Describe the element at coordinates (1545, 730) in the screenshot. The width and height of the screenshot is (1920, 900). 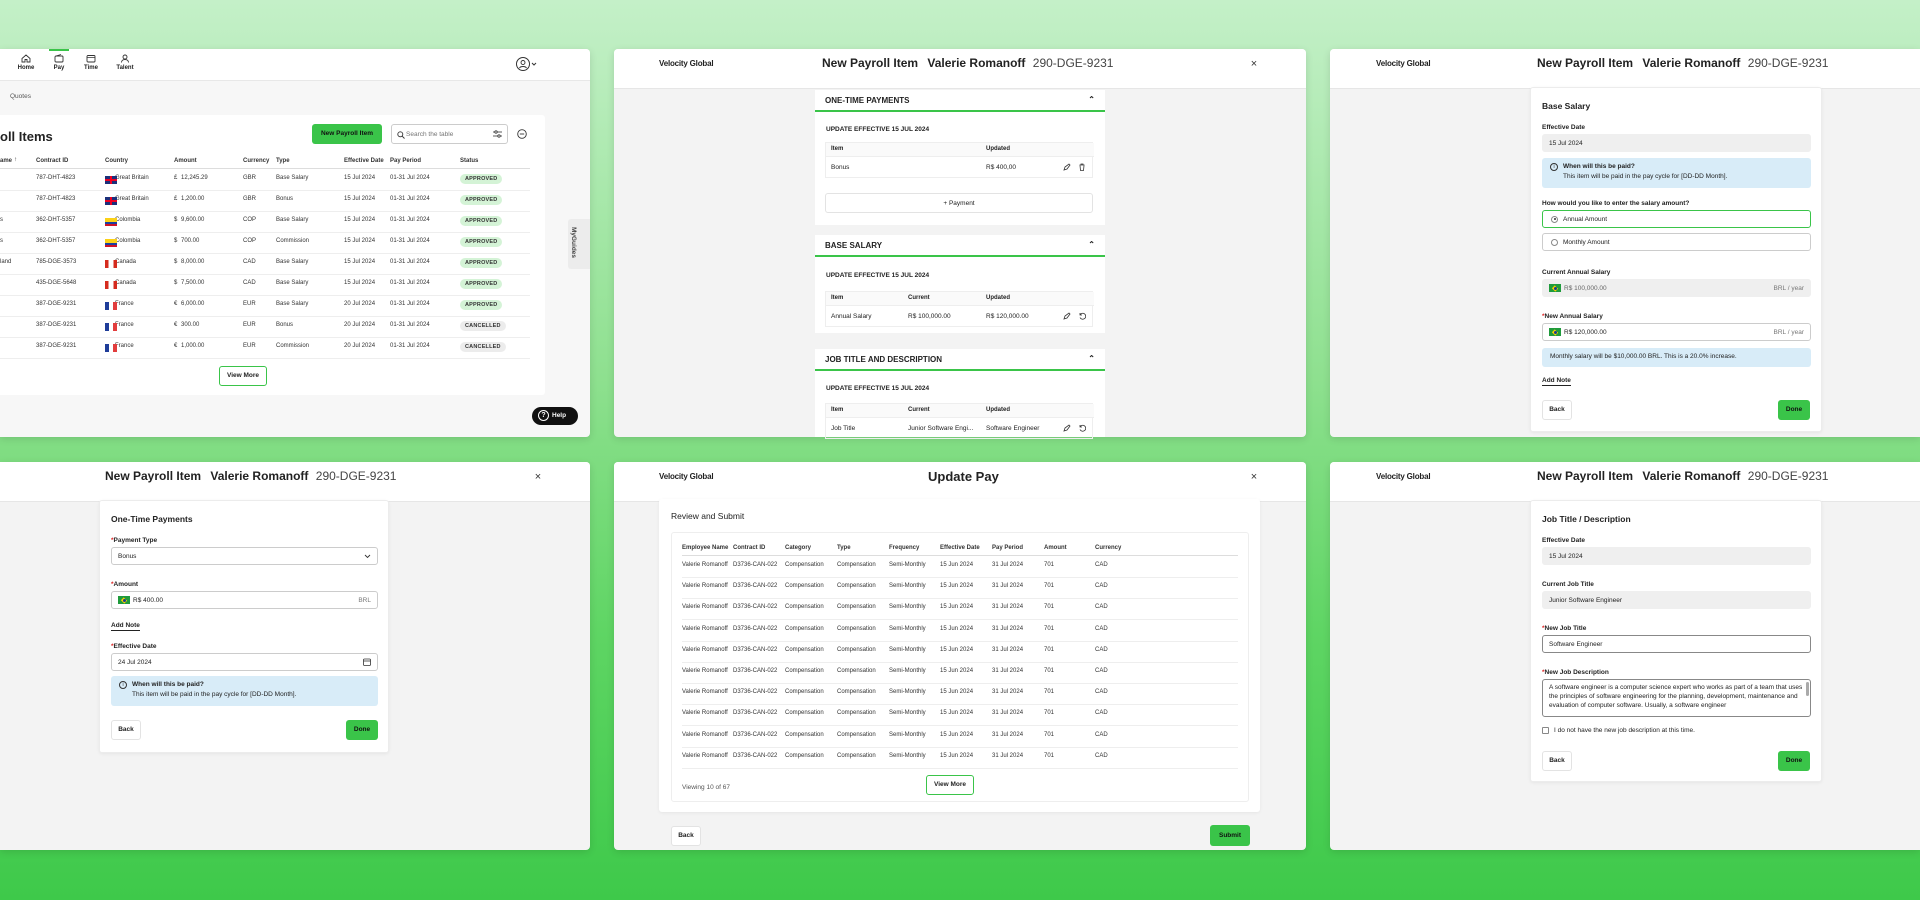
I see `no-description-checkbox` at that location.